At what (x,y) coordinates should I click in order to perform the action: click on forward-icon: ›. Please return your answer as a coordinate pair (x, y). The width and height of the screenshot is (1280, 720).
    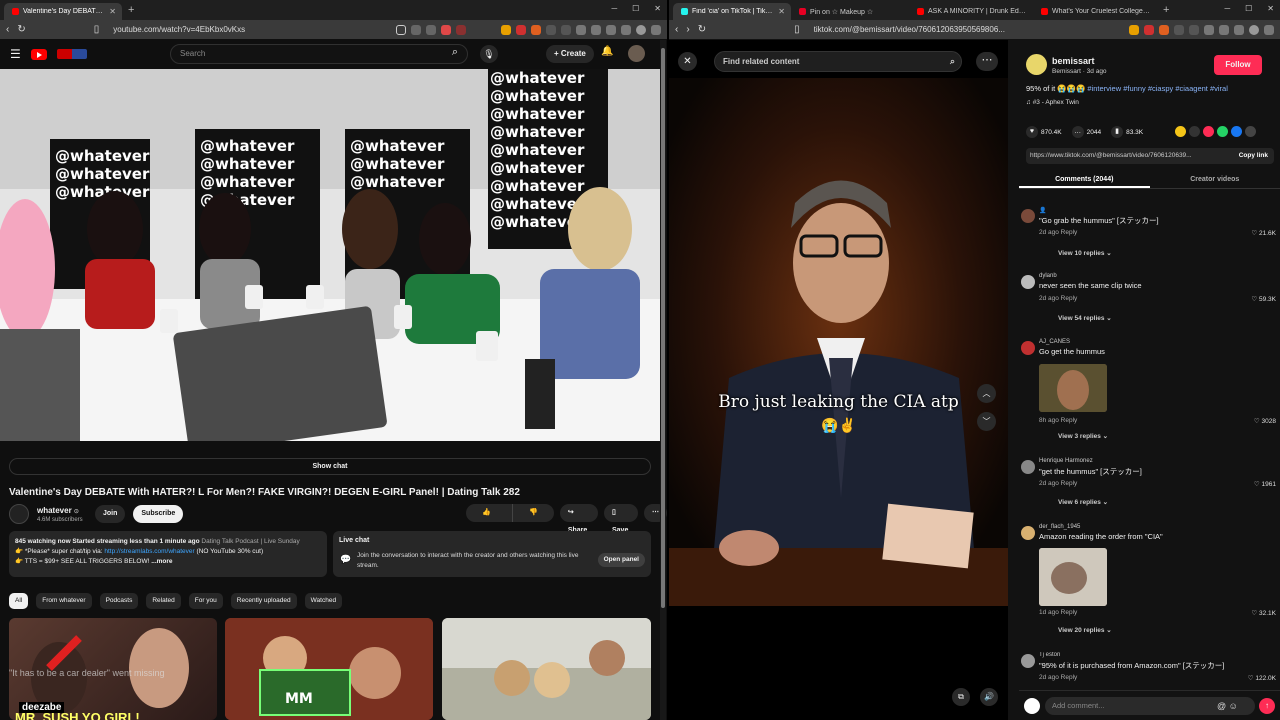
    Looking at the image, I should click on (687, 29).